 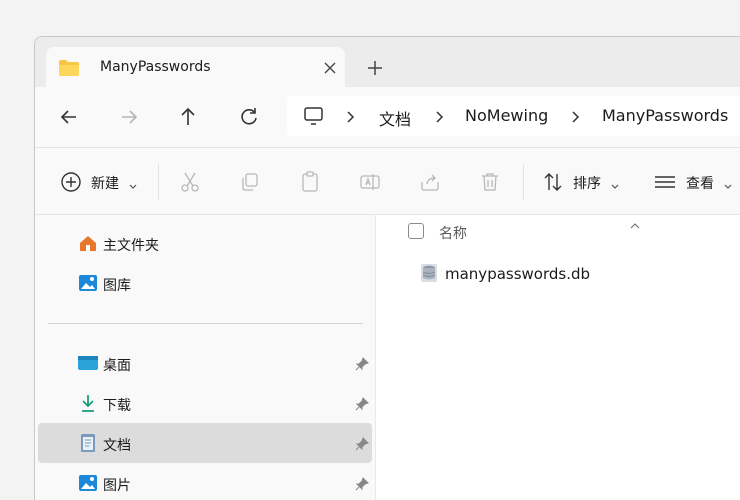 I want to click on sort-button-label: 排序, so click(x=587, y=183).